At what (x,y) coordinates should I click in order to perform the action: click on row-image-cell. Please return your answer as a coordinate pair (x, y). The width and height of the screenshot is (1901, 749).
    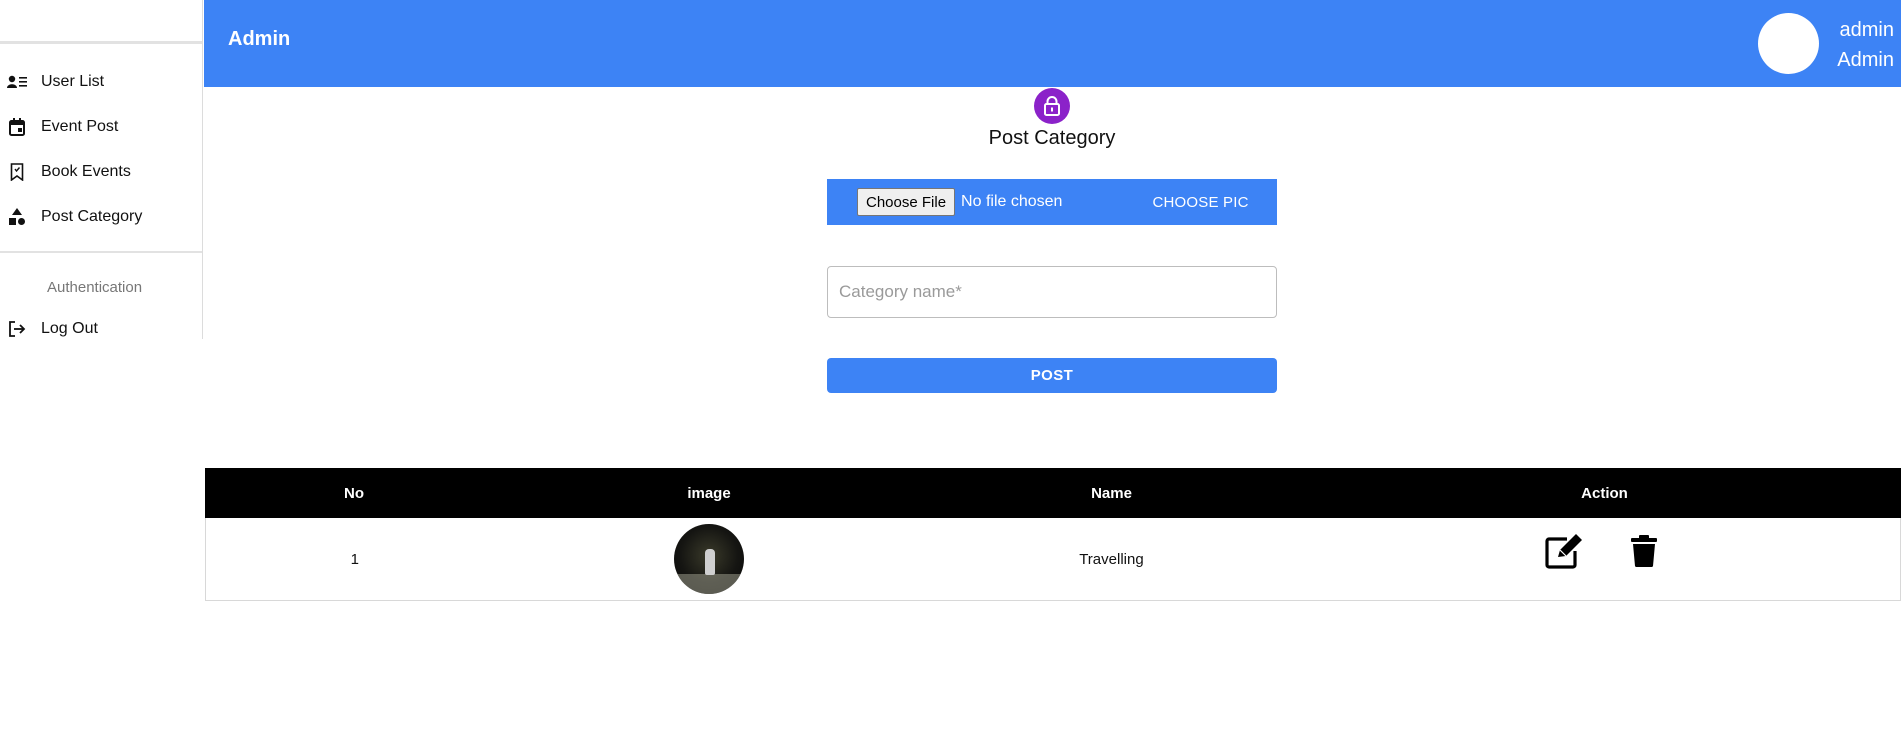
    Looking at the image, I should click on (710, 559).